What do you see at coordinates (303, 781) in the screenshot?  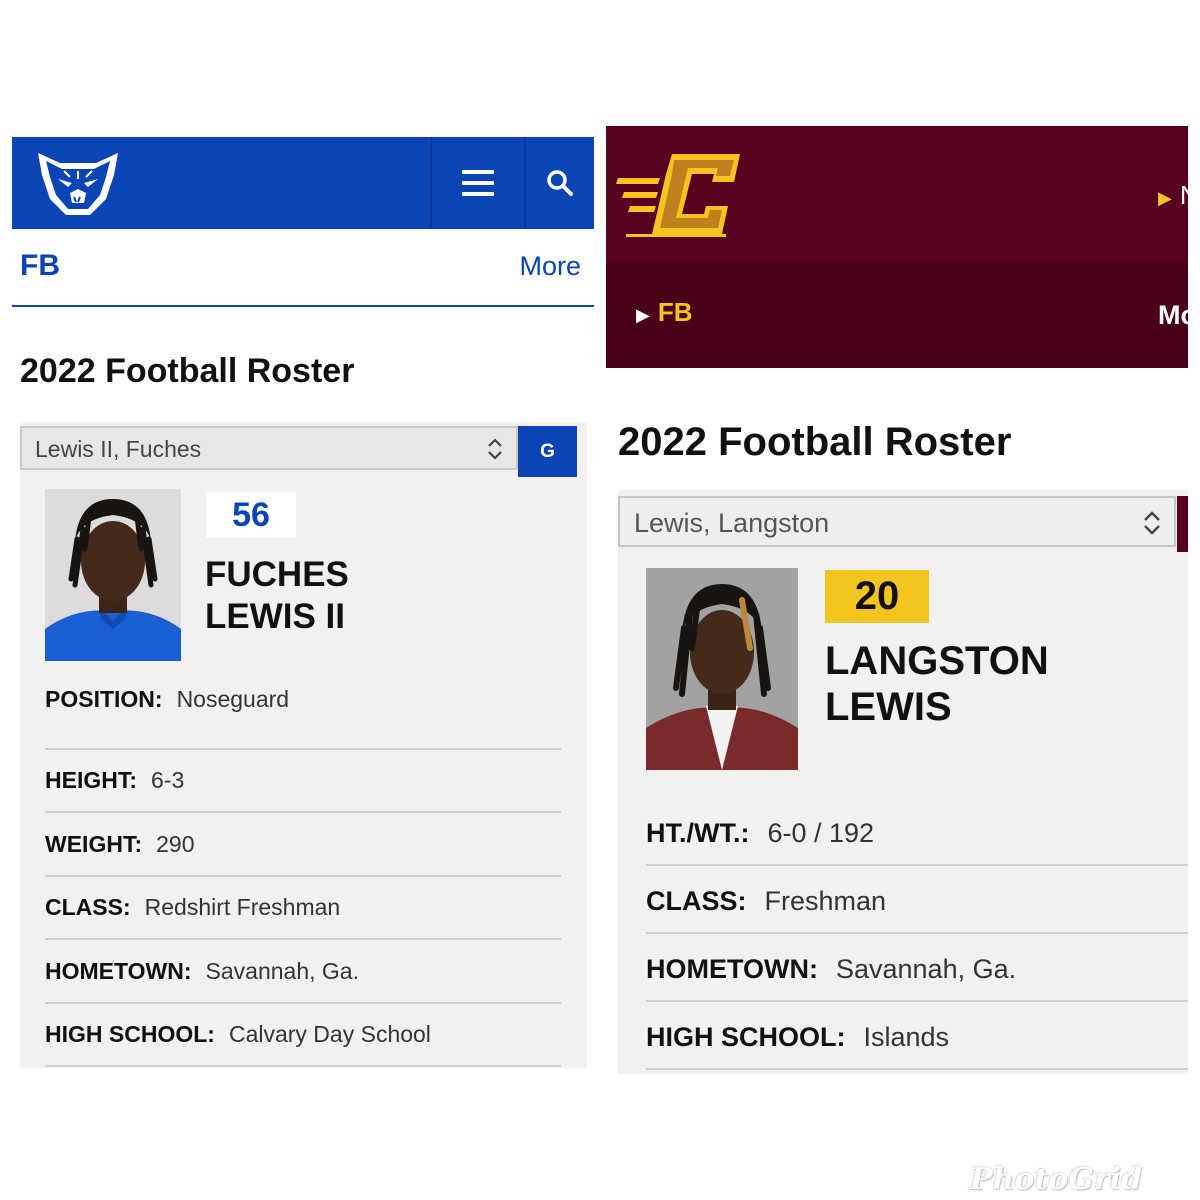 I see `detail-row-height: HEIGHT: 6-3` at bounding box center [303, 781].